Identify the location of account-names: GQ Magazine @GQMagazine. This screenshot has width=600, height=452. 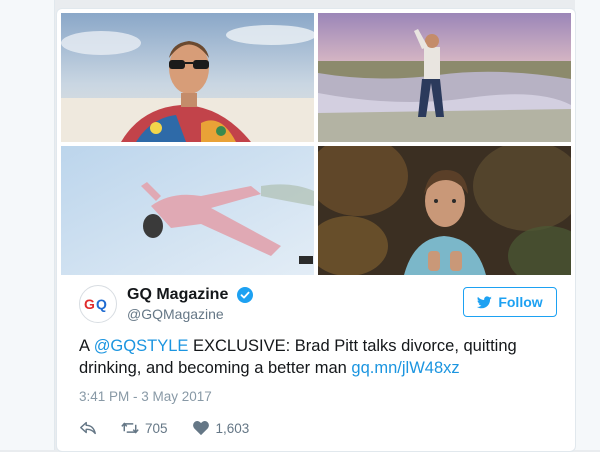
(190, 304).